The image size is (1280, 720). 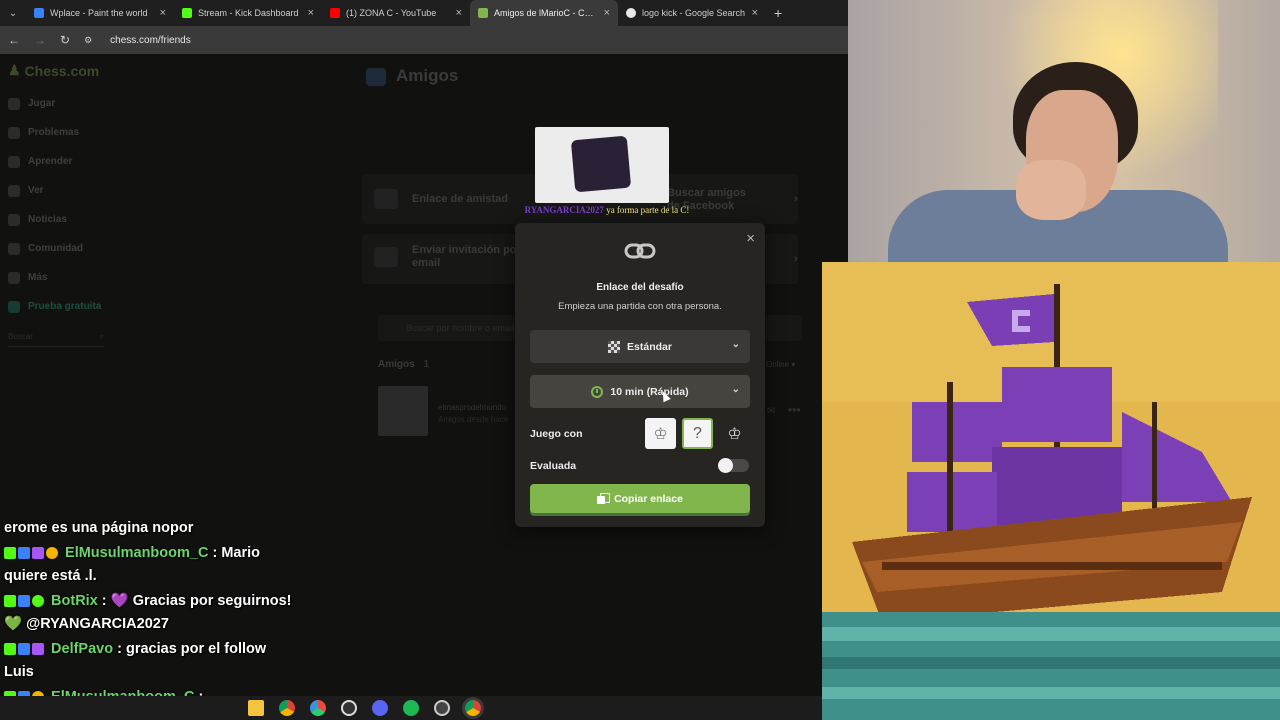 What do you see at coordinates (1064, 131) in the screenshot?
I see `webcam-feed` at bounding box center [1064, 131].